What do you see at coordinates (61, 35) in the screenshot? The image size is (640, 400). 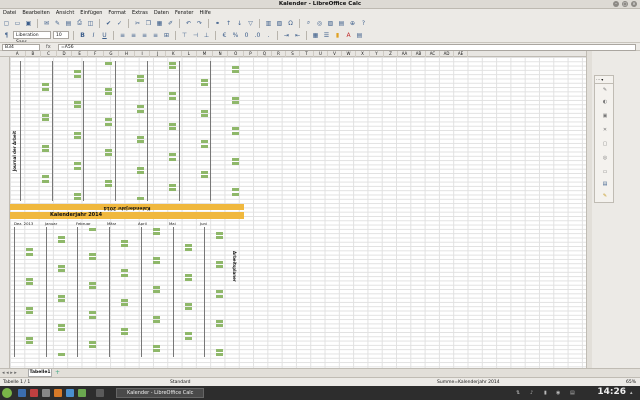 I see `font-size-combo: 10` at bounding box center [61, 35].